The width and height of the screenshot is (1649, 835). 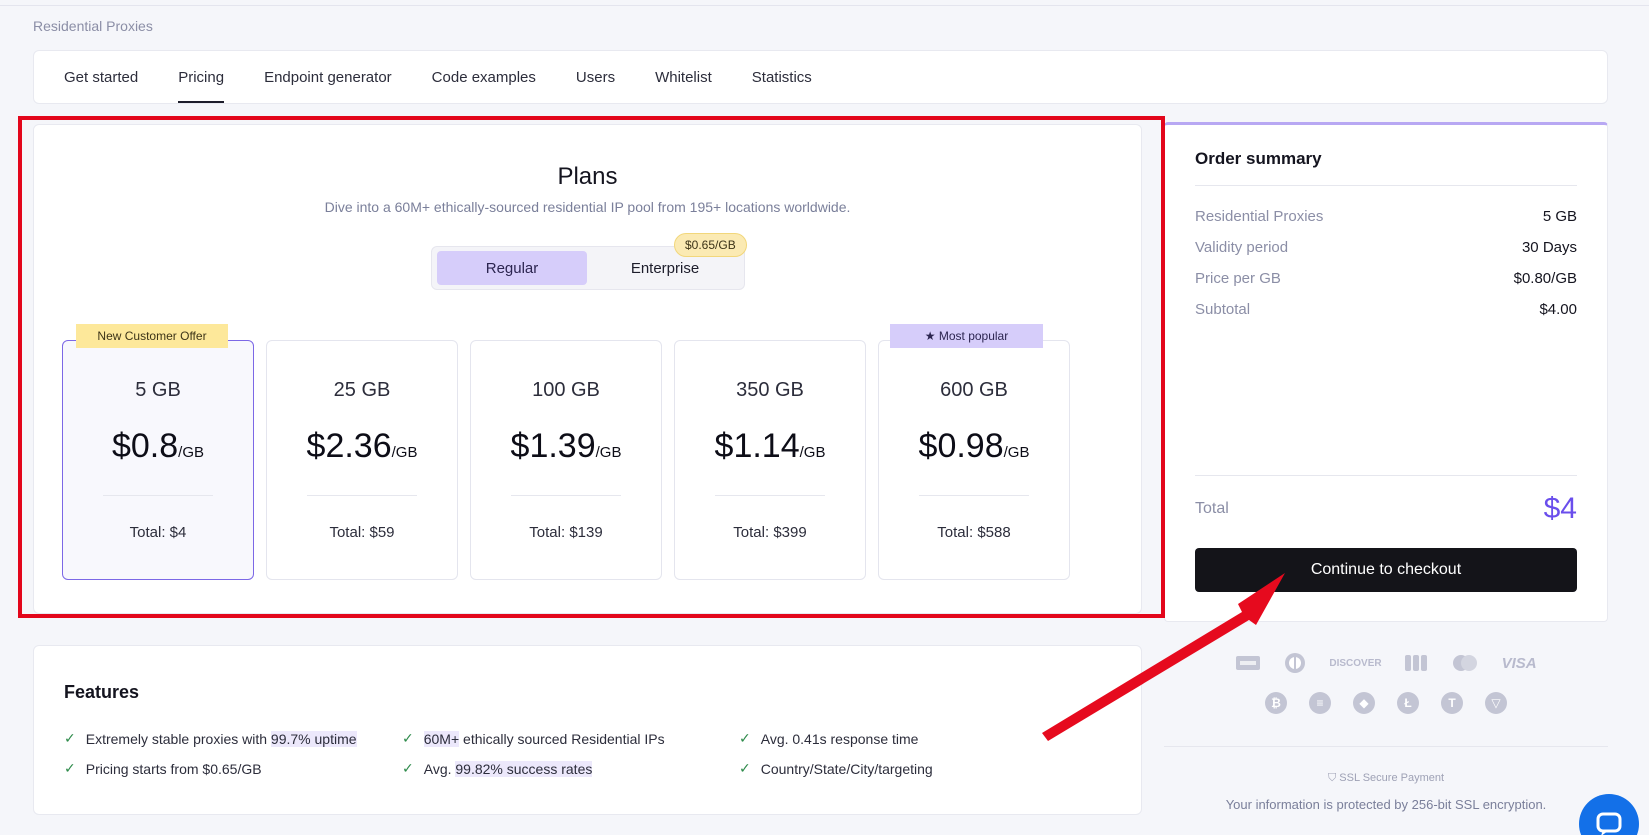 What do you see at coordinates (839, 738) in the screenshot?
I see `feature-text: Avg. 0.41s response time` at bounding box center [839, 738].